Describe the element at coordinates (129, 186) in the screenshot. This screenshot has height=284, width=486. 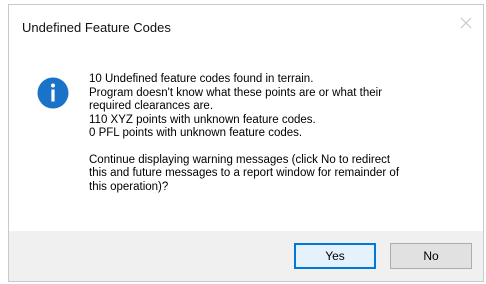
I see `question-line: this operation)?` at that location.